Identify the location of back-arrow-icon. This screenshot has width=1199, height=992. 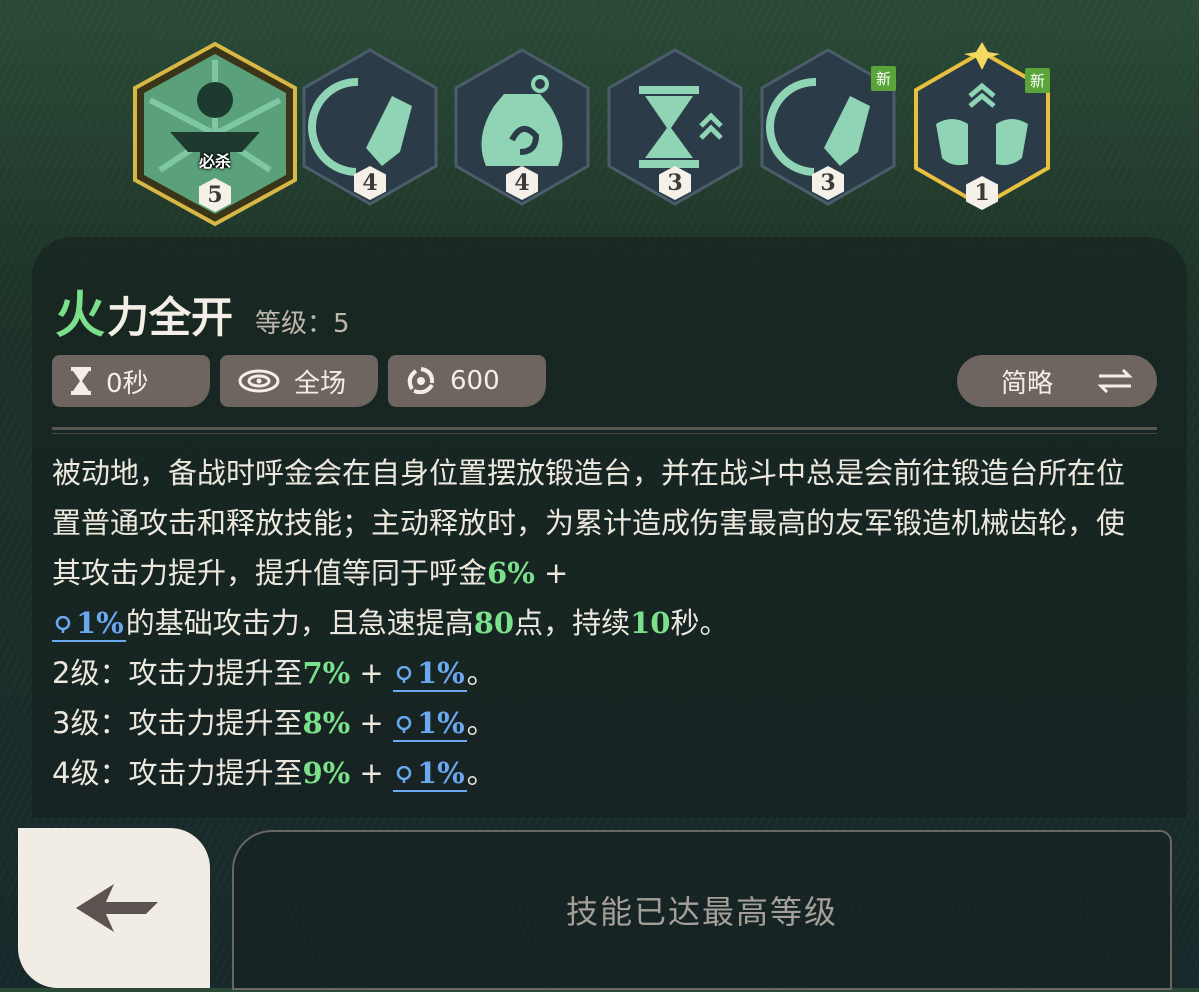
(117, 908).